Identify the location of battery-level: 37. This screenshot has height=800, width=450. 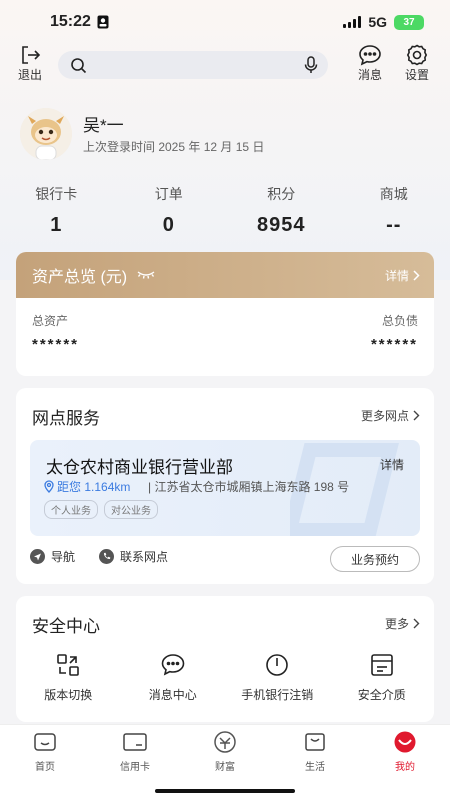
(409, 22).